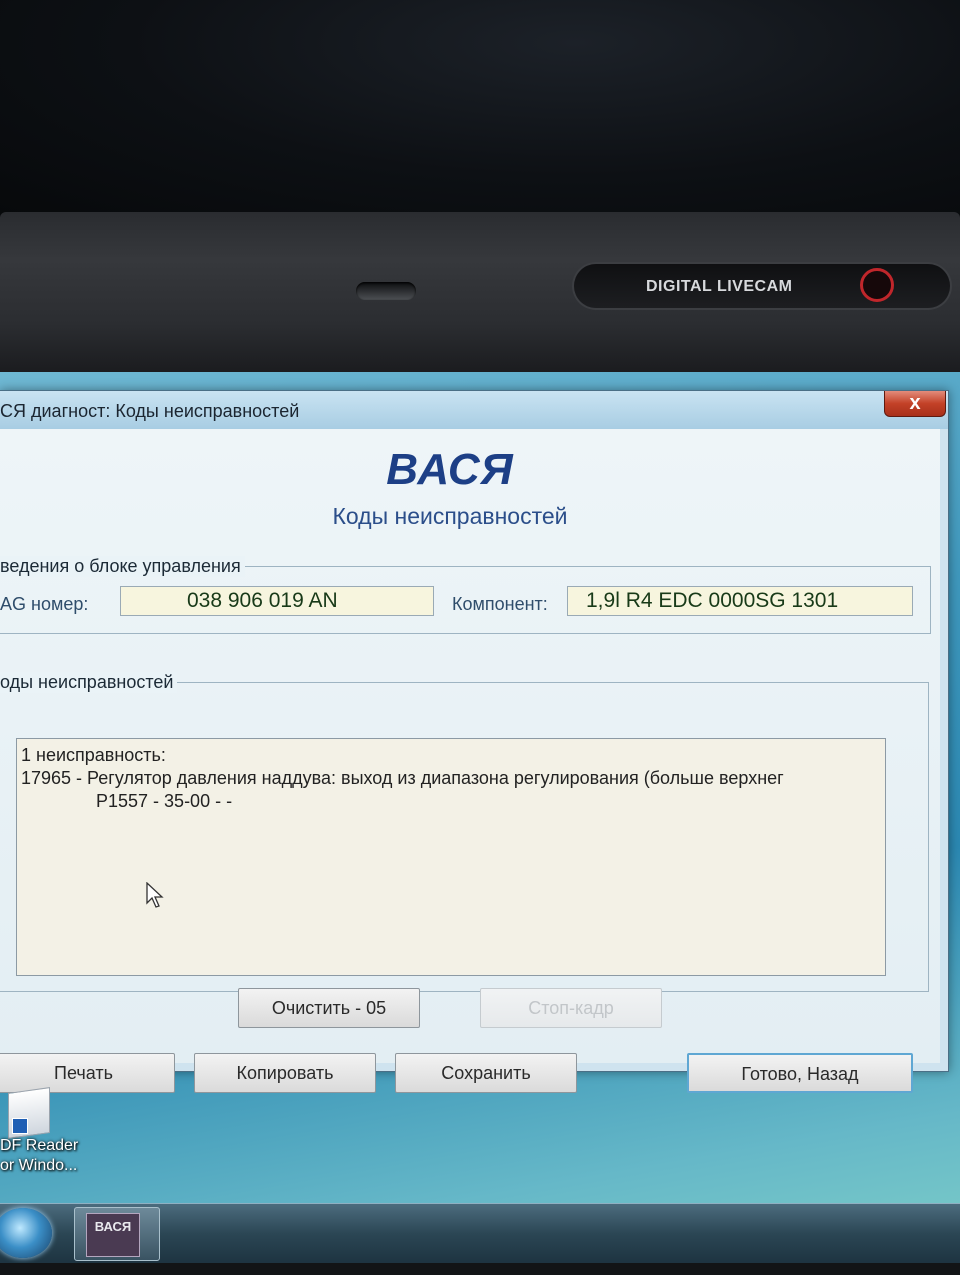 The image size is (960, 1275). What do you see at coordinates (450, 516) in the screenshot?
I see `page-subtitle: Коды неисправностей` at bounding box center [450, 516].